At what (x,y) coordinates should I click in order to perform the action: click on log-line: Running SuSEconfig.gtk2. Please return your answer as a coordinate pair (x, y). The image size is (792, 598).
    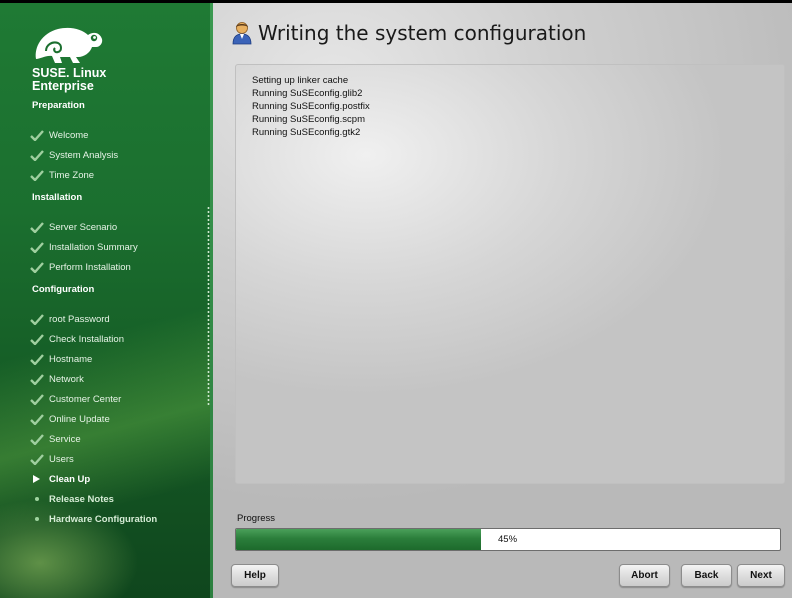
    Looking at the image, I should click on (306, 132).